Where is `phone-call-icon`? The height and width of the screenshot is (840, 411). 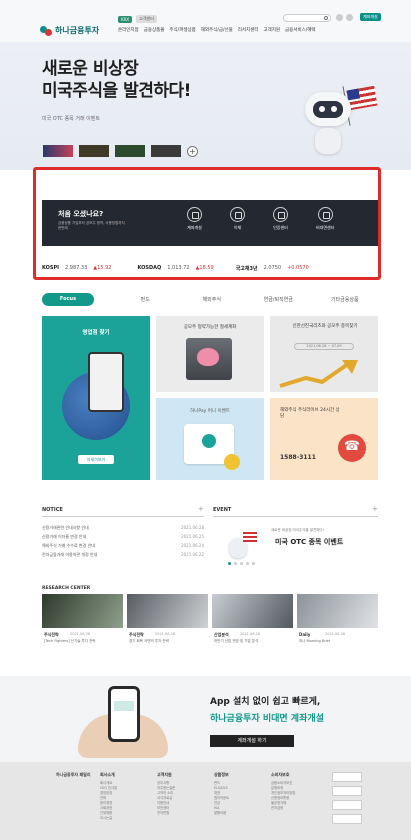
phone-call-icon is located at coordinates (352, 448).